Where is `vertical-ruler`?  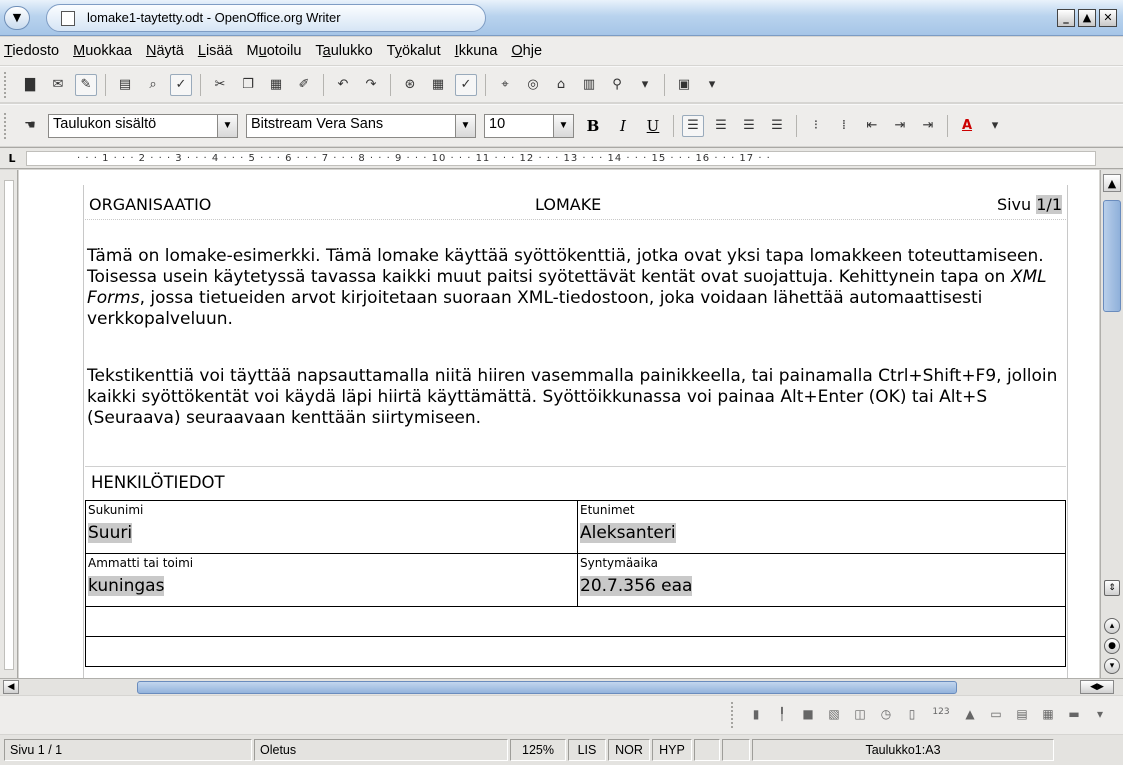
vertical-ruler is located at coordinates (9, 424).